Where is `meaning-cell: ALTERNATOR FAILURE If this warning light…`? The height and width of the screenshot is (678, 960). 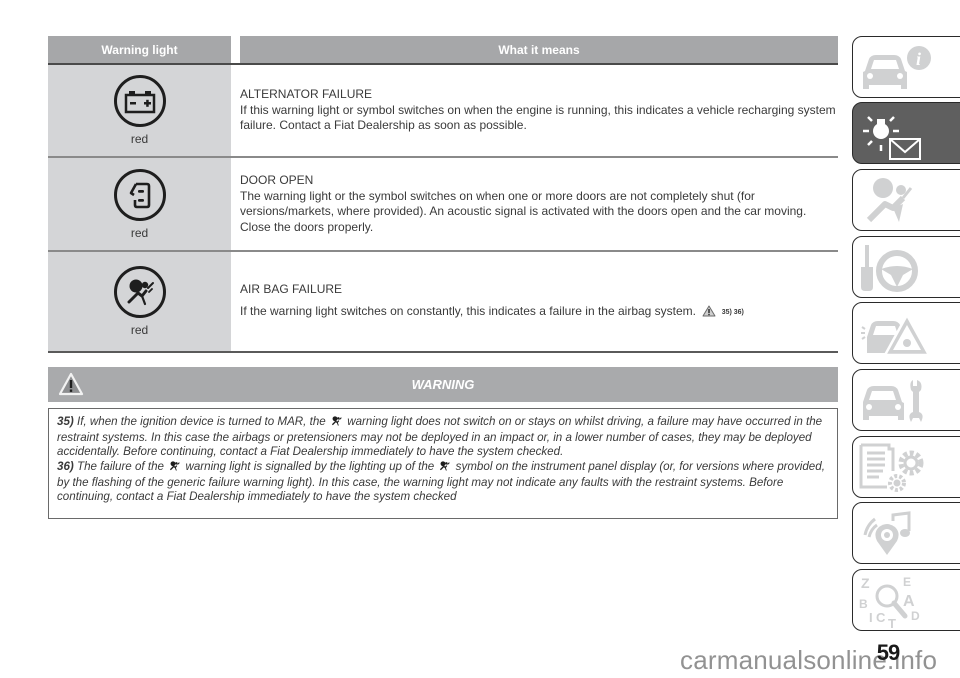 meaning-cell: ALTERNATOR FAILURE If this warning light… is located at coordinates (534, 110).